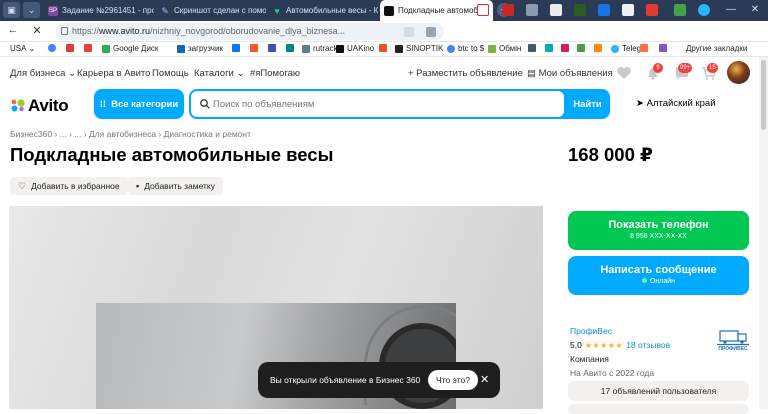 The width and height of the screenshot is (768, 414). Describe the element at coordinates (465, 48) in the screenshot. I see `bookmark-btc: btc to $` at that location.